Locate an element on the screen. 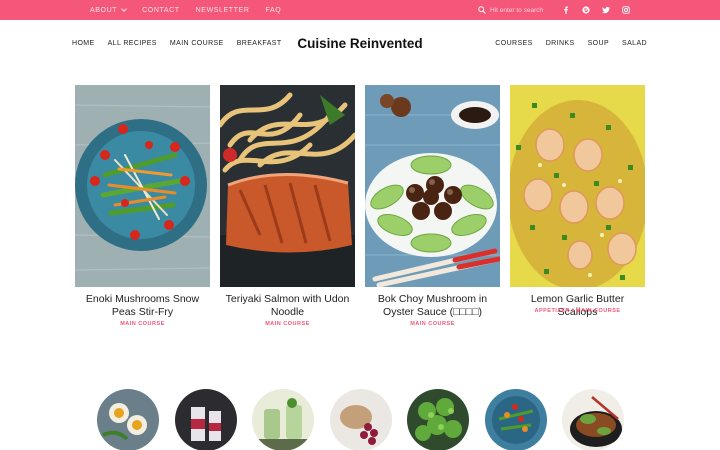 The image size is (720, 450). twitter-icon is located at coordinates (606, 10).